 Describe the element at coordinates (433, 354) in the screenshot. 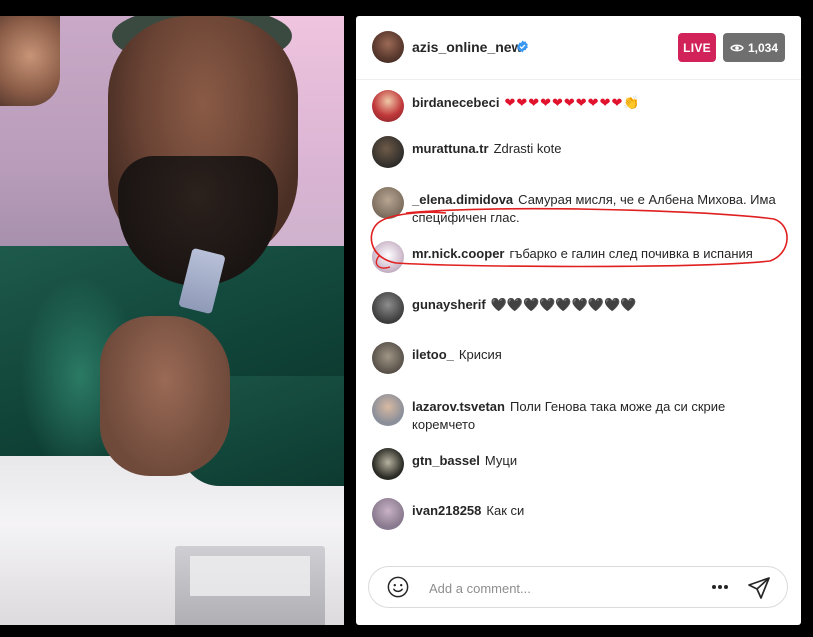

I see `comment-username: iletoo_` at that location.